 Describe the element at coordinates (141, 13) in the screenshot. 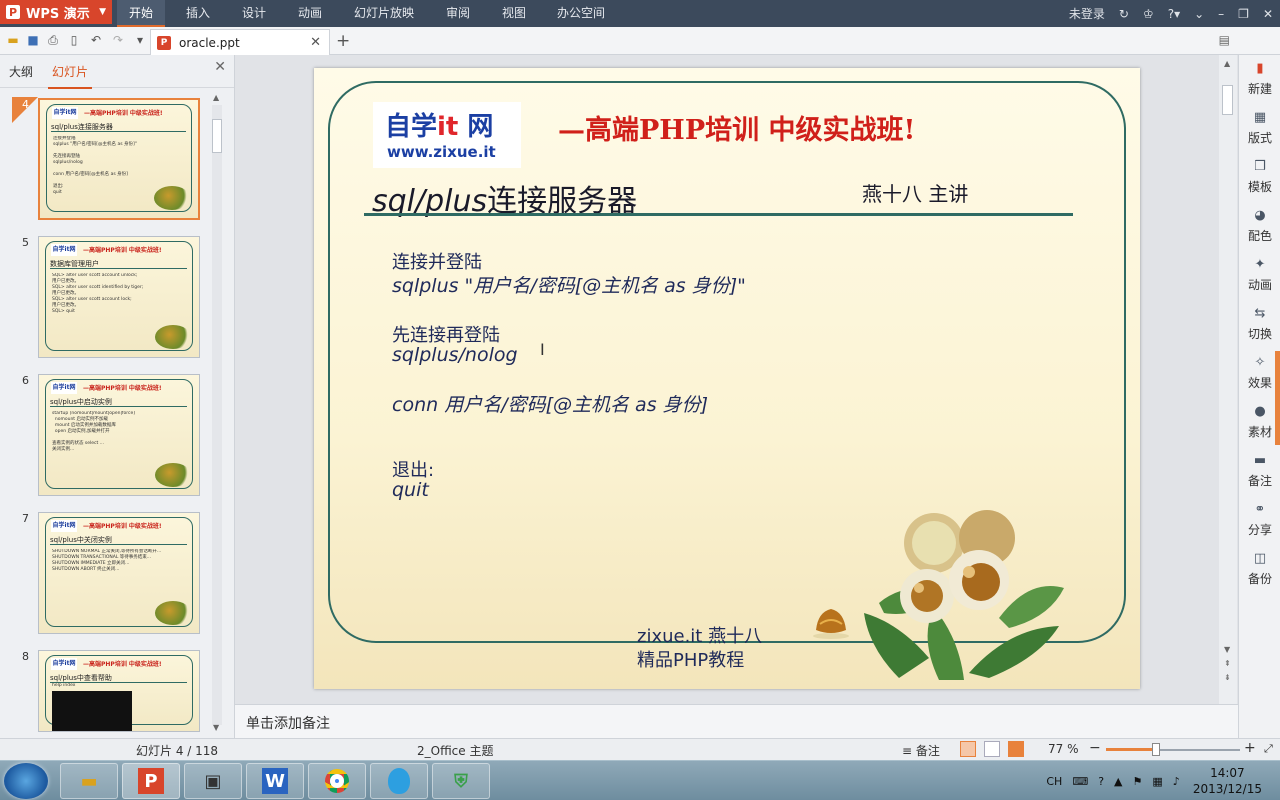

I see `menu-home: 开始` at that location.